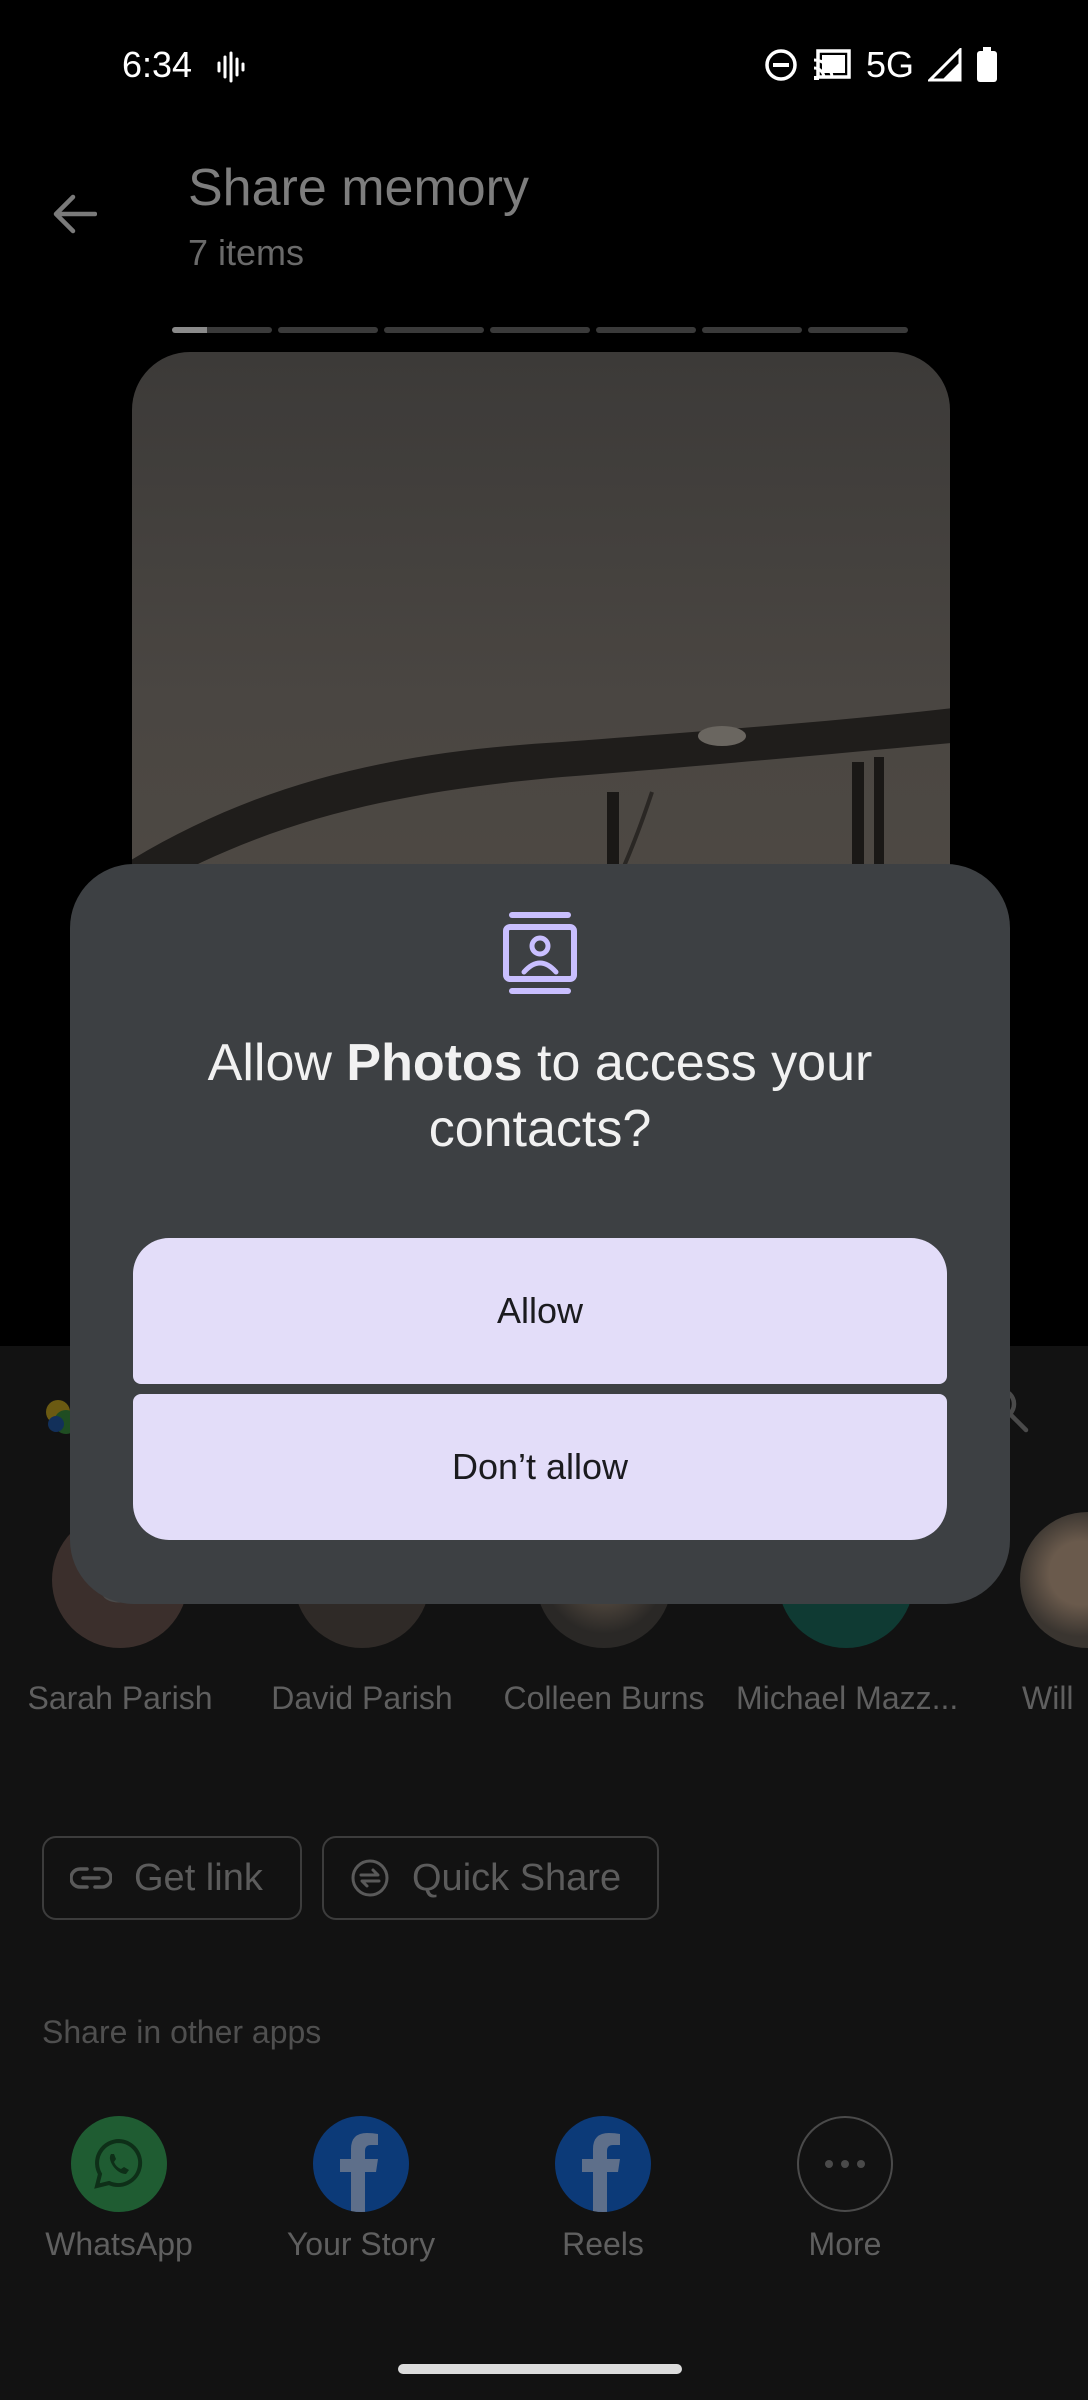 Image resolution: width=1088 pixels, height=2400 pixels. Describe the element at coordinates (517, 1877) in the screenshot. I see `quick-share-label: Quick Share` at that location.